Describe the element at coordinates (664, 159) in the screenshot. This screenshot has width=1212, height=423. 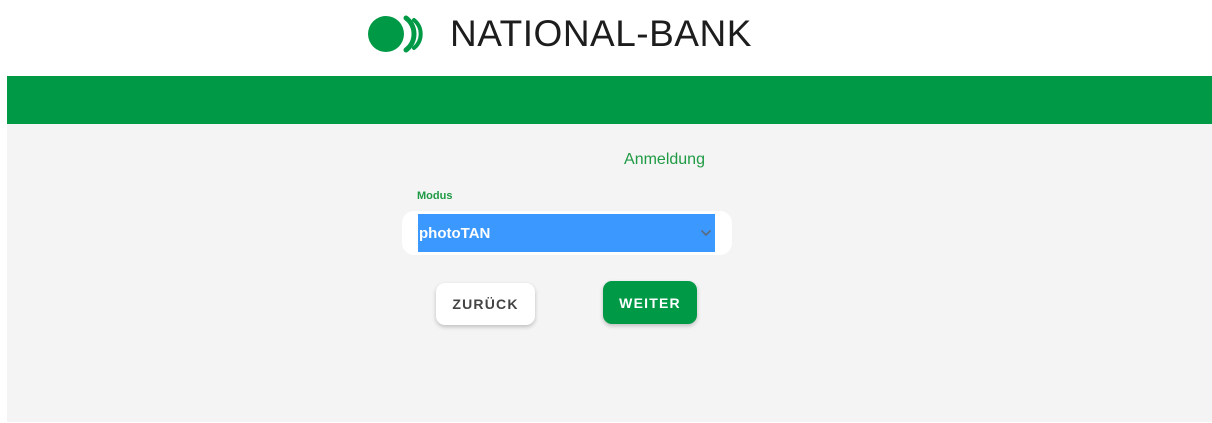
I see `page-title: Anmeldung` at that location.